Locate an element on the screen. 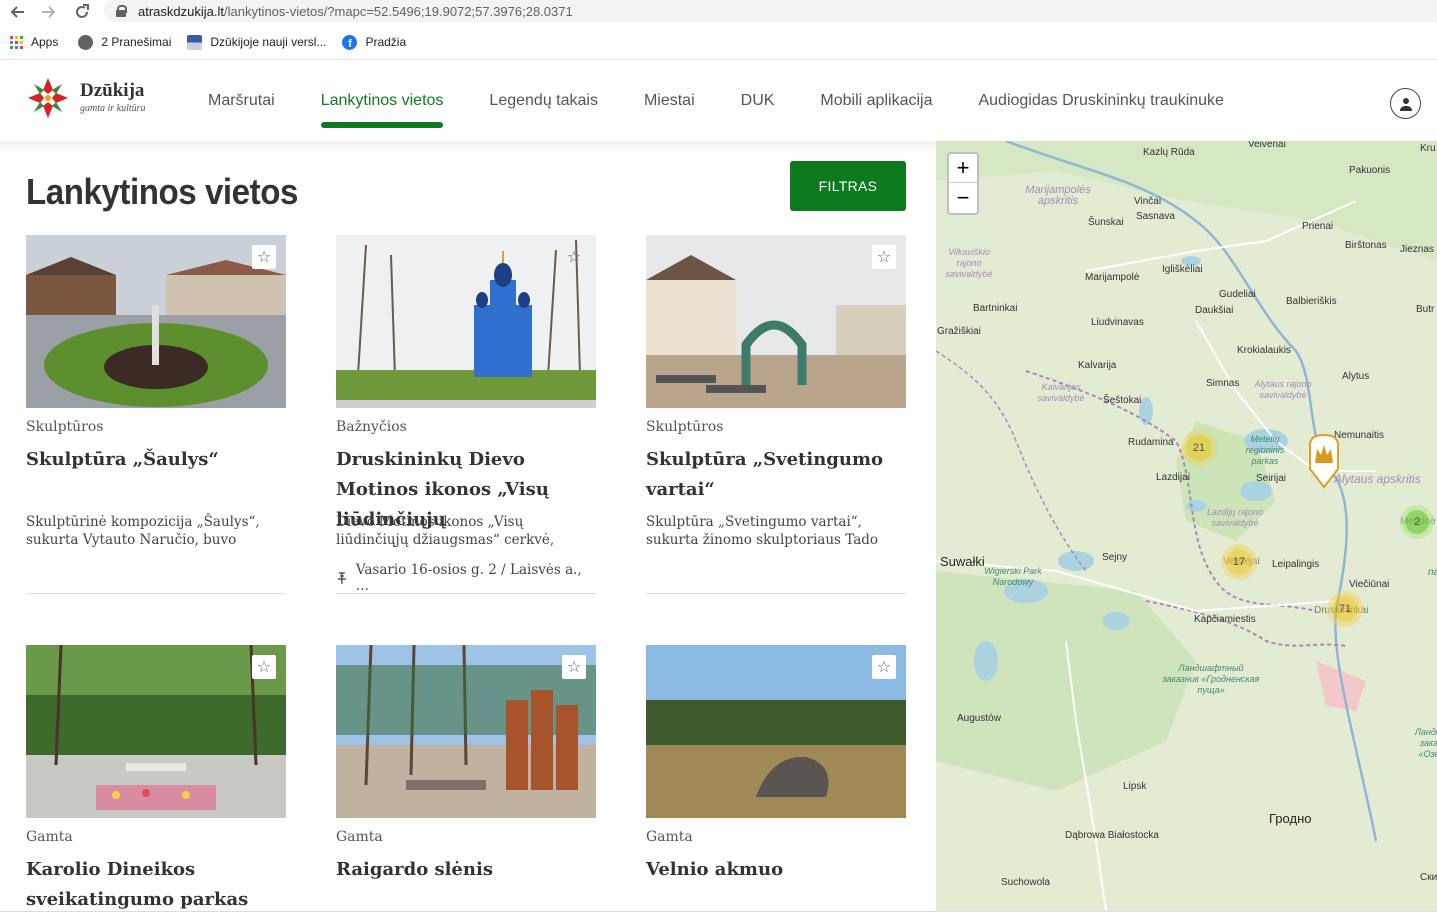  map-label: Viečiūnai is located at coordinates (1369, 584).